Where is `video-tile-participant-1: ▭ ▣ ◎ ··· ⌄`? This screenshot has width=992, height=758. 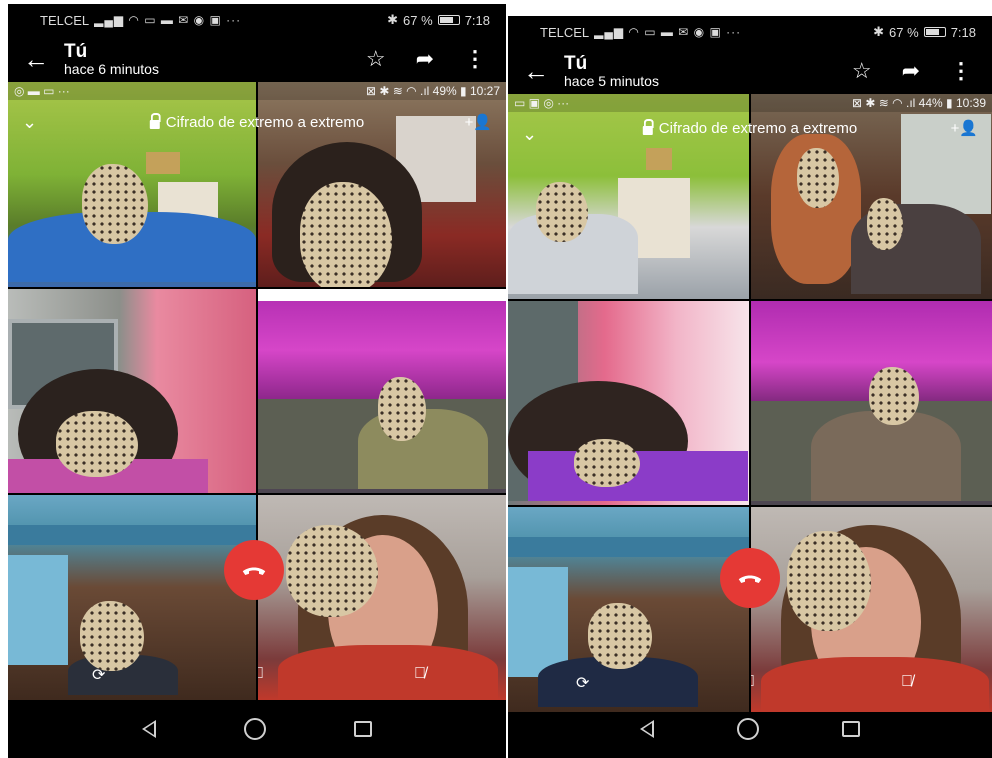
video-tile-participant-1: ▭ ▣ ◎ ··· ⌄ is located at coordinates (628, 196).